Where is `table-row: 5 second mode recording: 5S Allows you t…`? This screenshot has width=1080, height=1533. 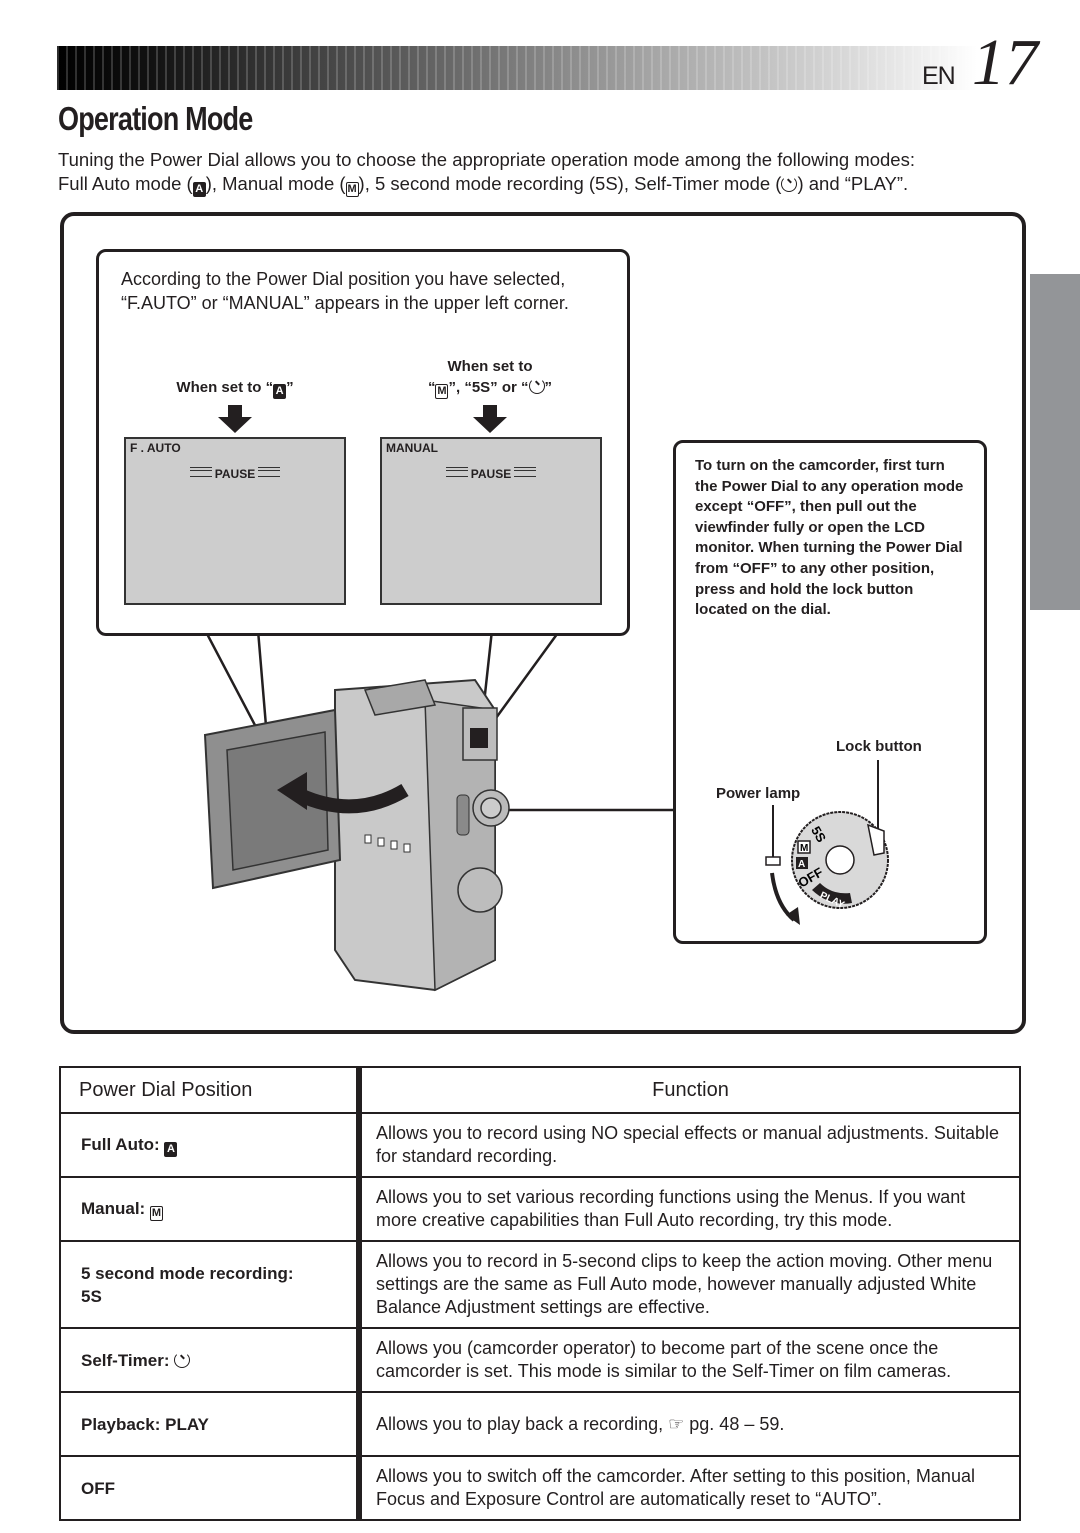
table-row: 5 second mode recording: 5S Allows you t… is located at coordinates (540, 1284).